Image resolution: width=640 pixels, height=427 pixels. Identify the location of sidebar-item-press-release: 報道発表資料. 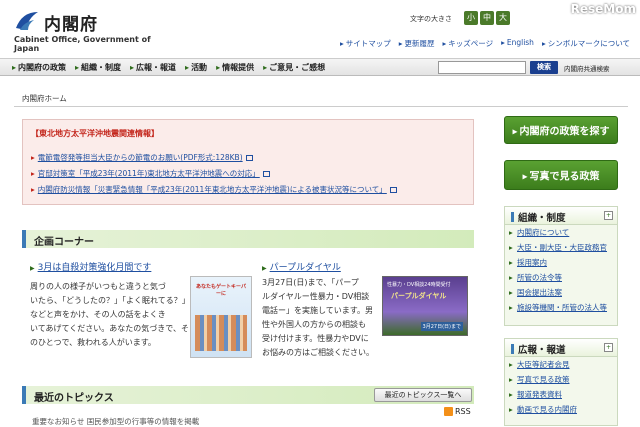
(561, 394).